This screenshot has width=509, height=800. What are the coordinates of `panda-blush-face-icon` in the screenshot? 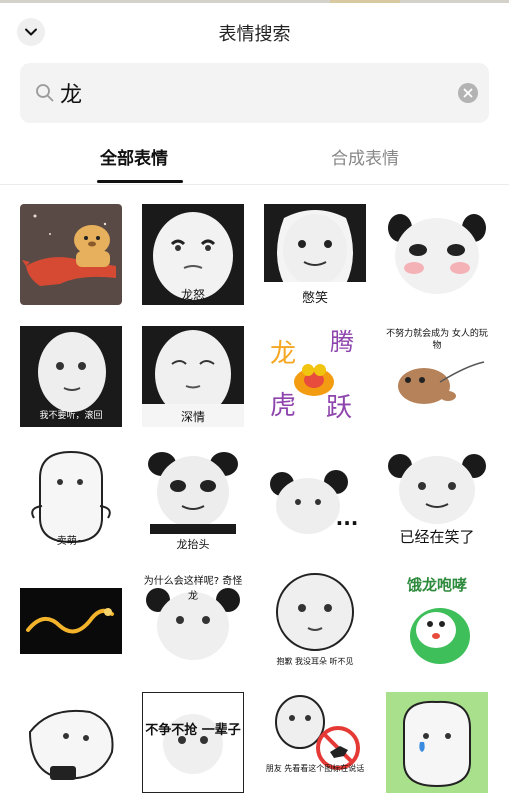 It's located at (437, 254).